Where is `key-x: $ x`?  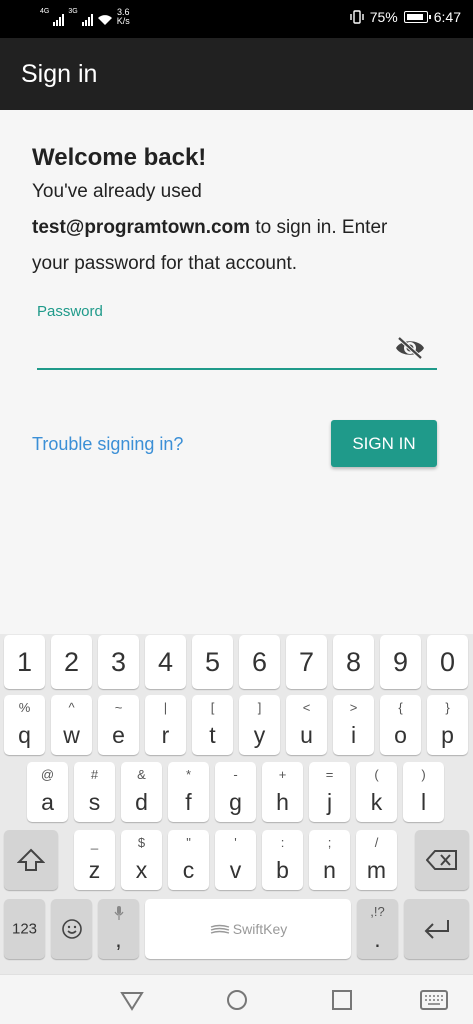
key-x: $ x is located at coordinates (141, 860).